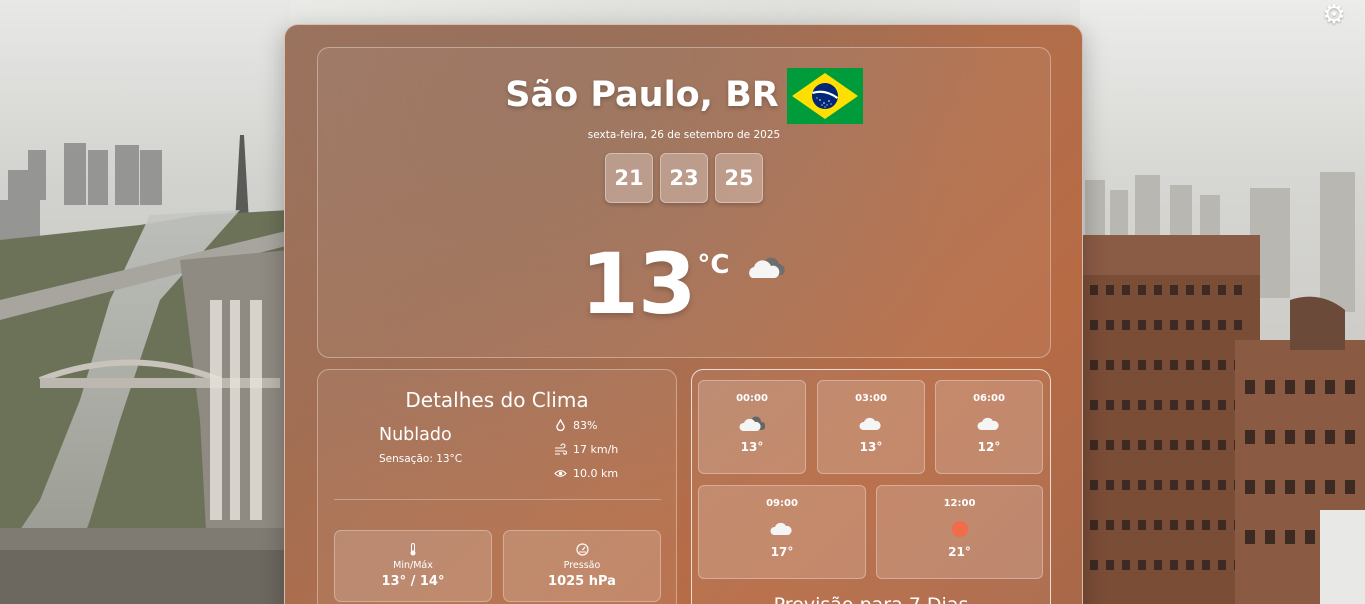 The width and height of the screenshot is (1365, 604). I want to click on clock-minutes: 23, so click(684, 178).